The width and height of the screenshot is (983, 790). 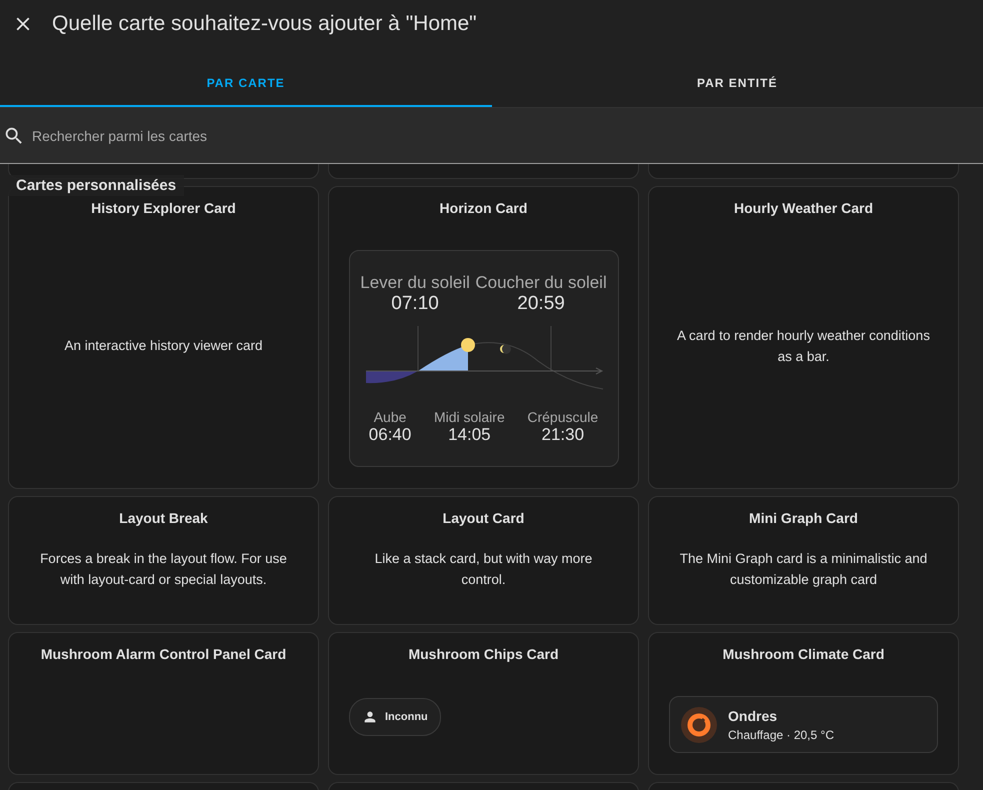 What do you see at coordinates (395, 717) in the screenshot?
I see `person-chip: Inconnu` at bounding box center [395, 717].